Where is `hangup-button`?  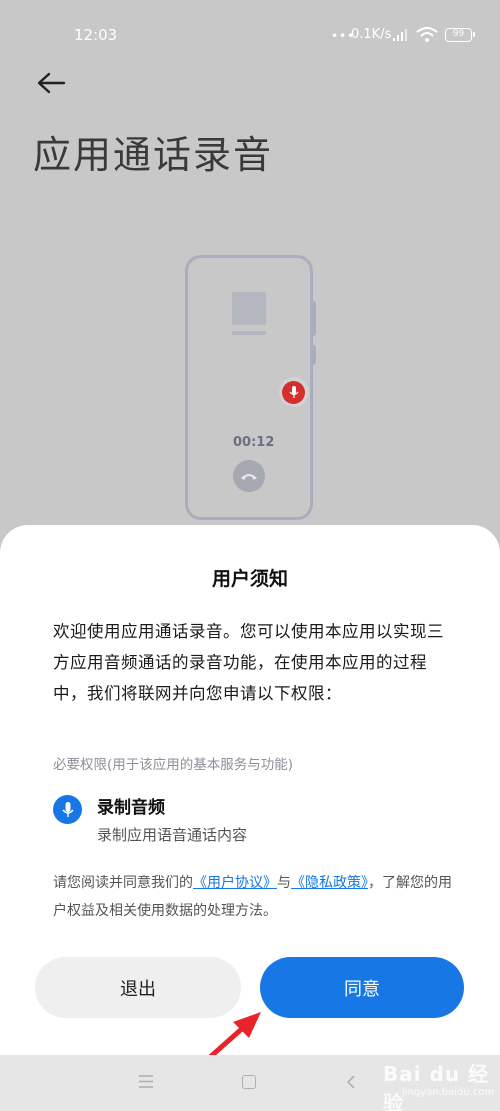 hangup-button is located at coordinates (249, 476).